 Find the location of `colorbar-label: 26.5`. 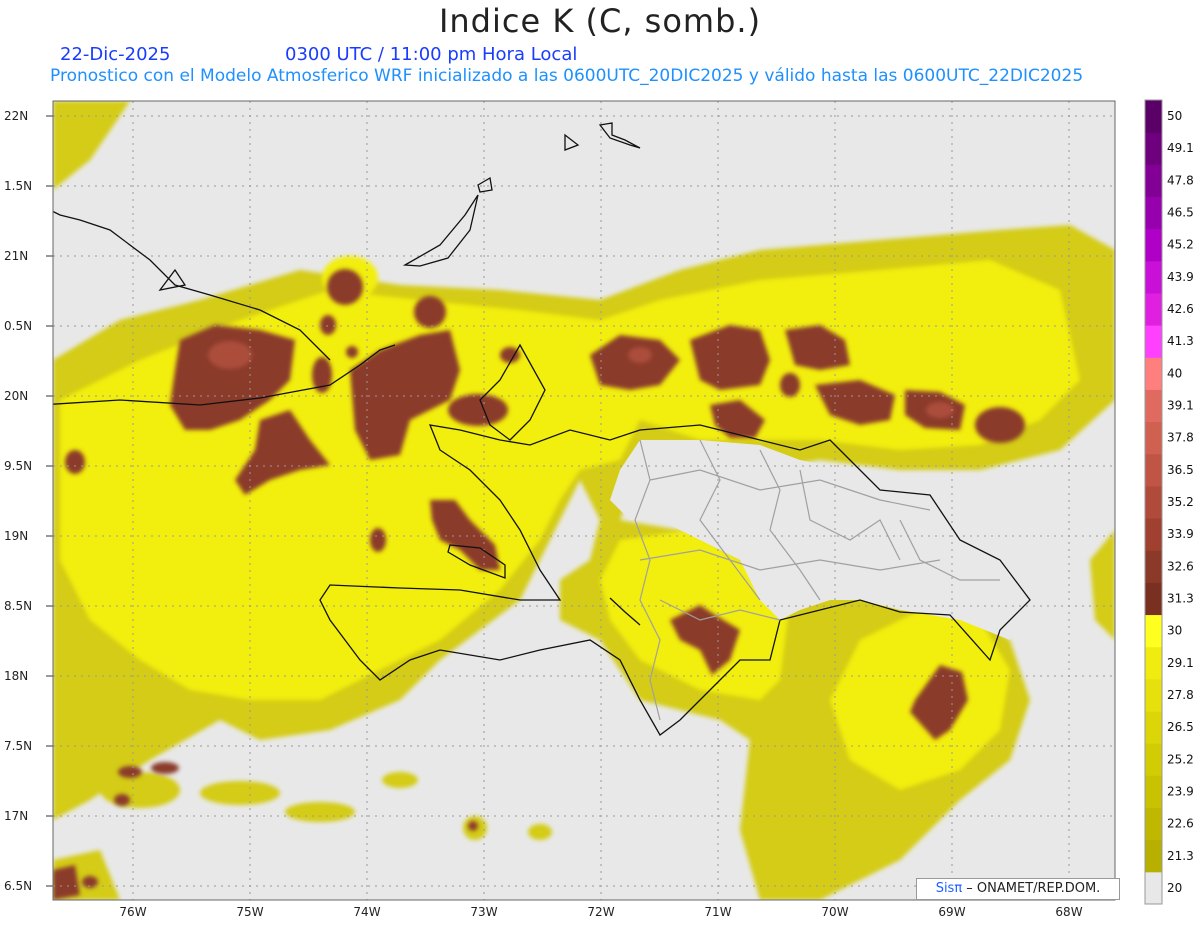

colorbar-label: 26.5 is located at coordinates (1180, 727).